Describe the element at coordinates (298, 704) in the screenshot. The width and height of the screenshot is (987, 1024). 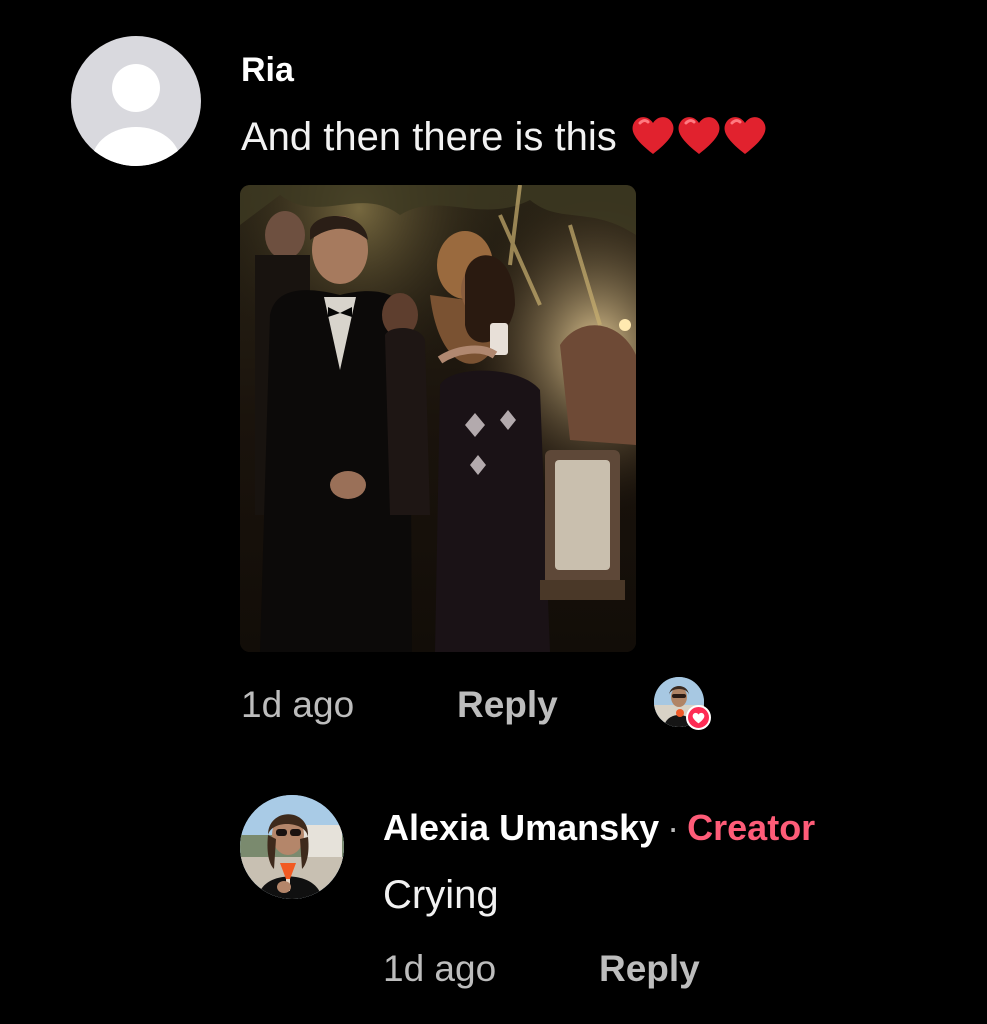
I see `comment-timestamp: 1d ago` at that location.